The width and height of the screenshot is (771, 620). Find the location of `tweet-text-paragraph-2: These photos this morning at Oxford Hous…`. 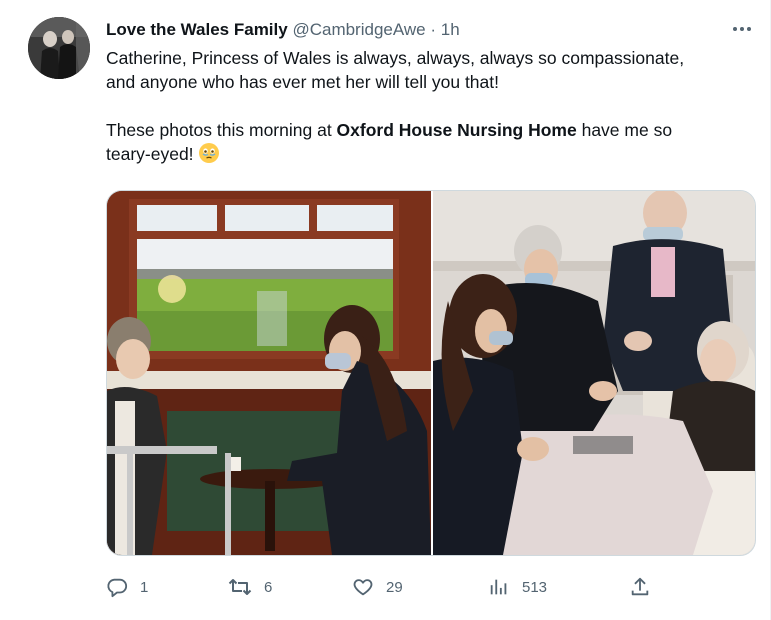

tweet-text-paragraph-2: These photos this morning at Oxford Hous… is located at coordinates (436, 130).